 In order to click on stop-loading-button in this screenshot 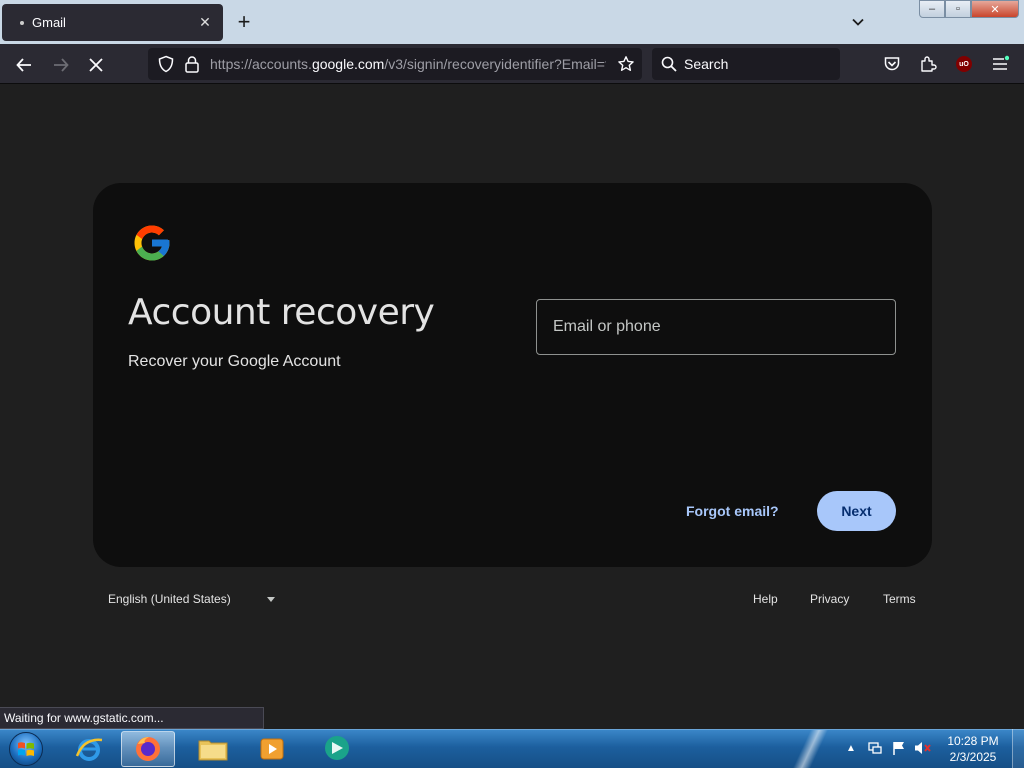, I will do `click(96, 65)`.